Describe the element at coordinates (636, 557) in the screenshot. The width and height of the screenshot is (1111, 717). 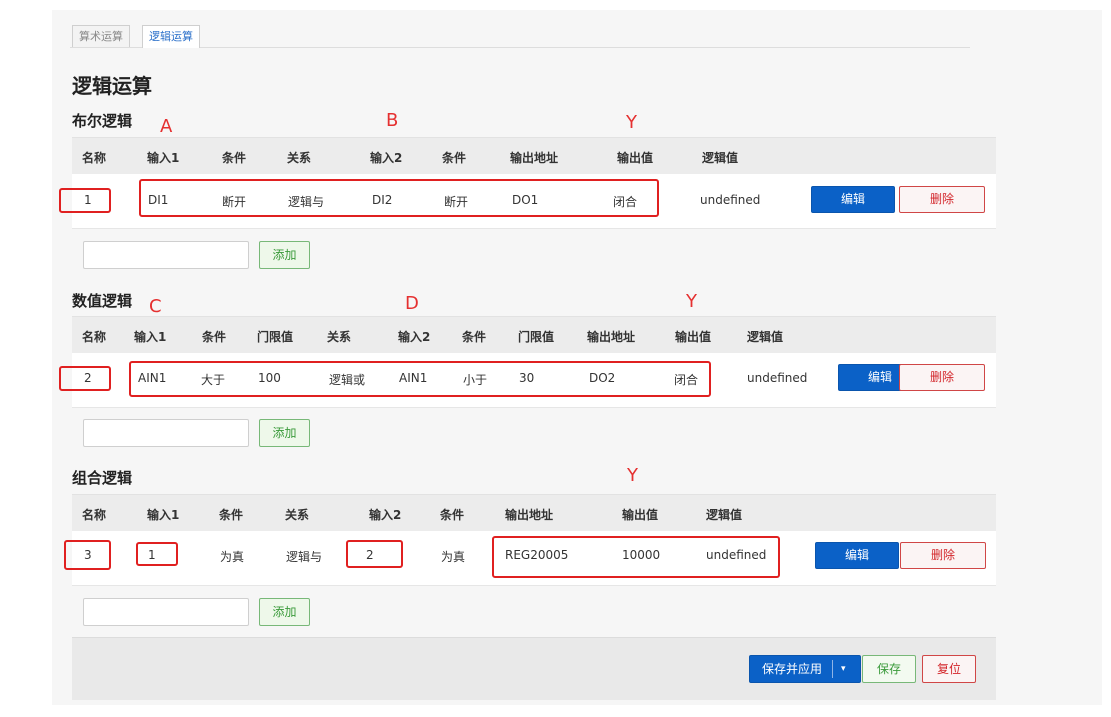
I see `highlight-box-output` at that location.